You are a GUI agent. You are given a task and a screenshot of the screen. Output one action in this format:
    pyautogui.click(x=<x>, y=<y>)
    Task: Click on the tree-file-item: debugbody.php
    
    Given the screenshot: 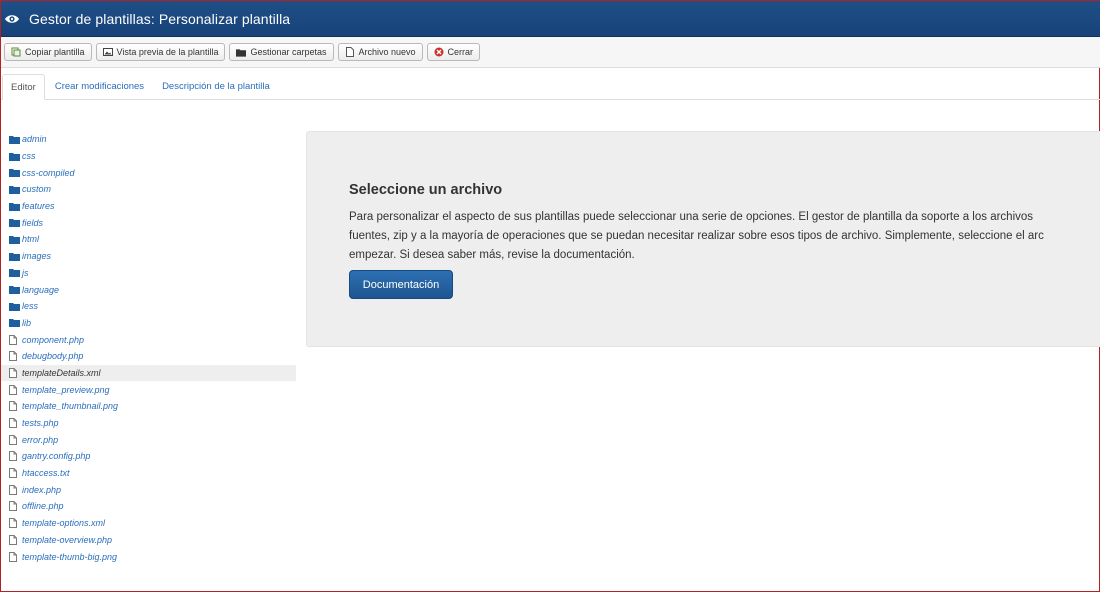 What is the action you would take?
    pyautogui.click(x=148, y=356)
    